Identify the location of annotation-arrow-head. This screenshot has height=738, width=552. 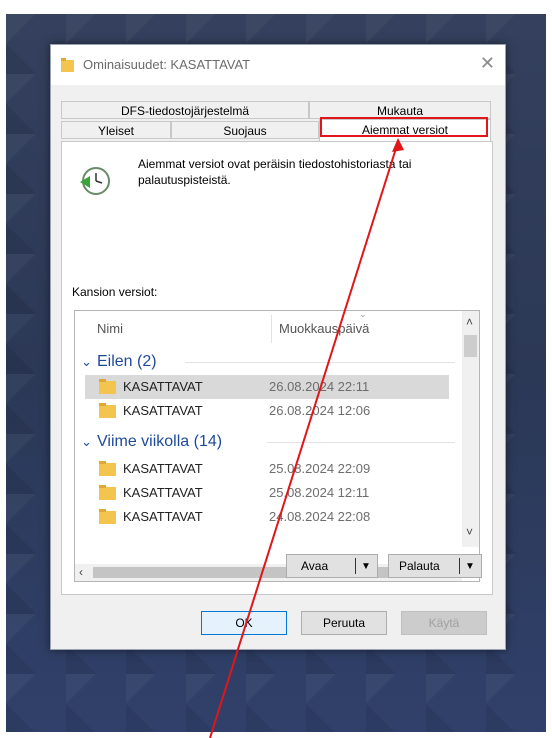
(398, 145).